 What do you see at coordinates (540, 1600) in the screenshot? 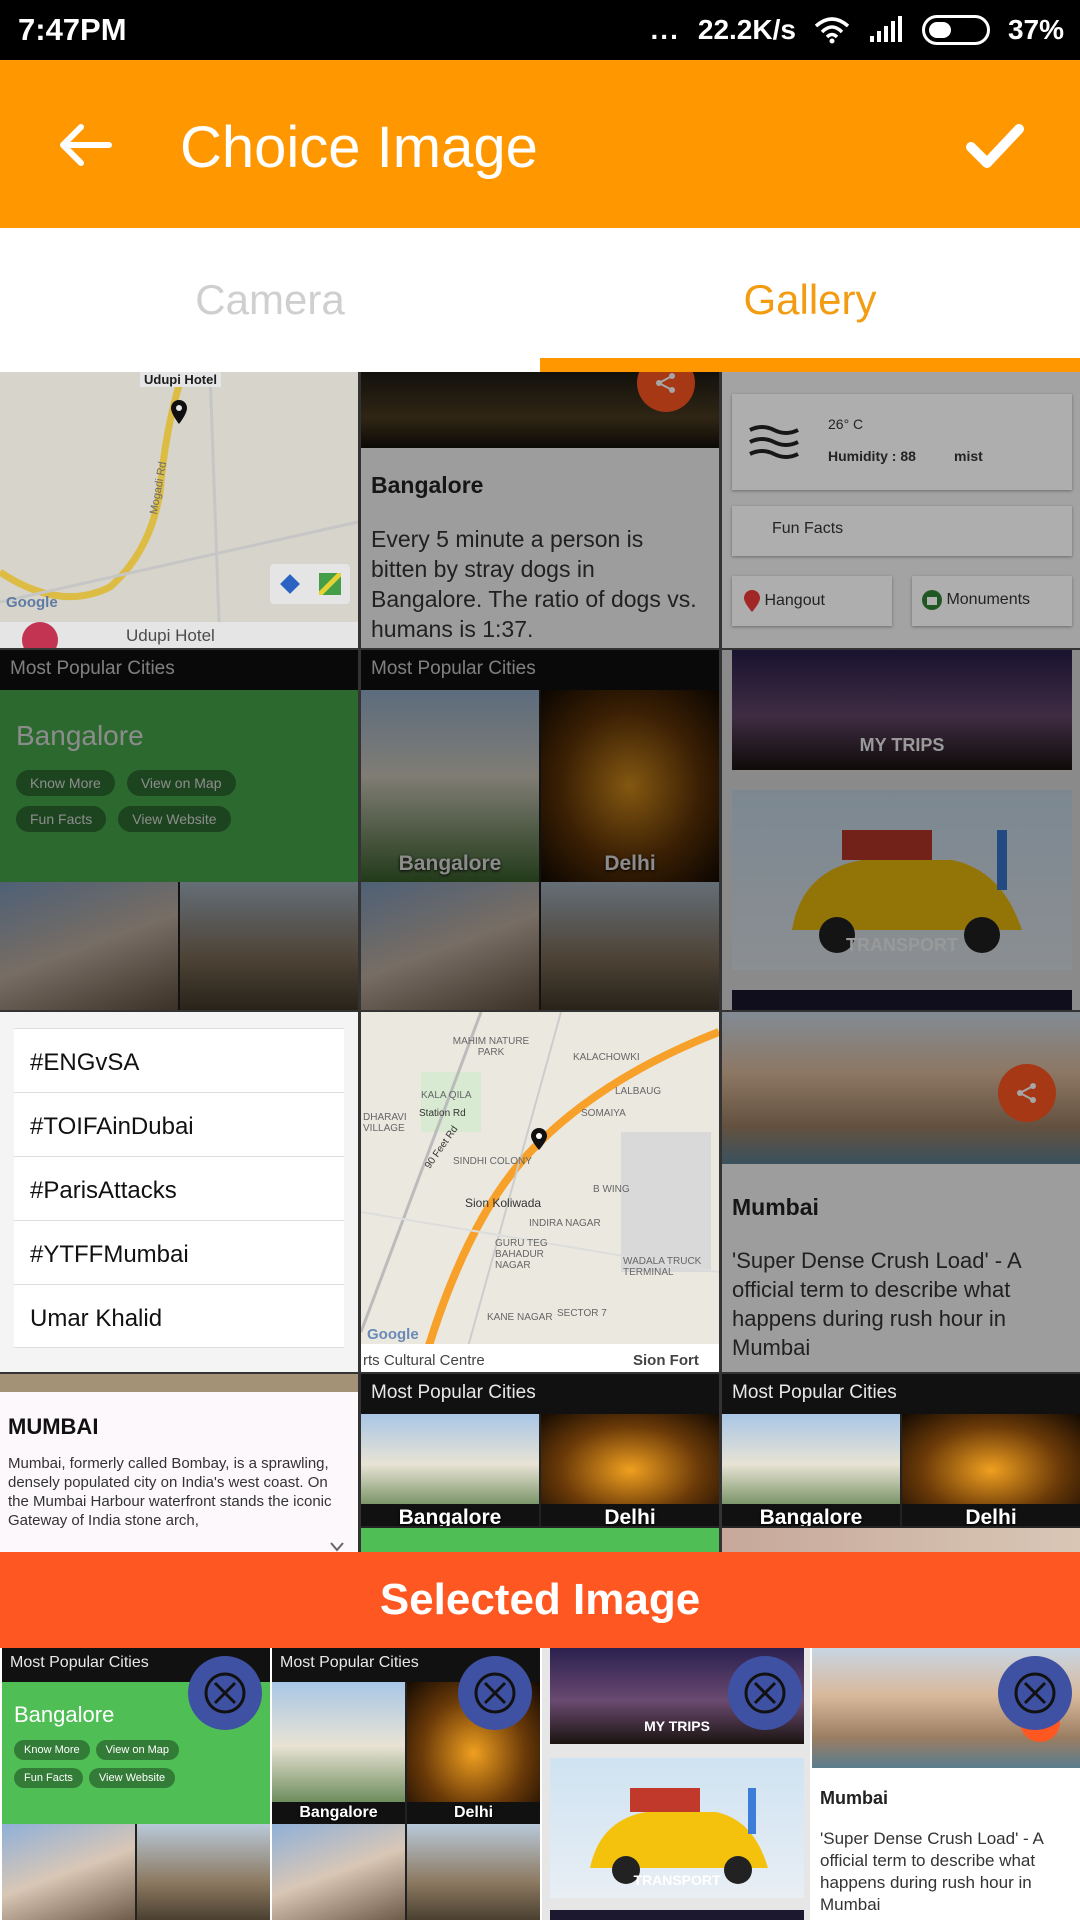
I see `selected-image-banner: Selected Image` at bounding box center [540, 1600].